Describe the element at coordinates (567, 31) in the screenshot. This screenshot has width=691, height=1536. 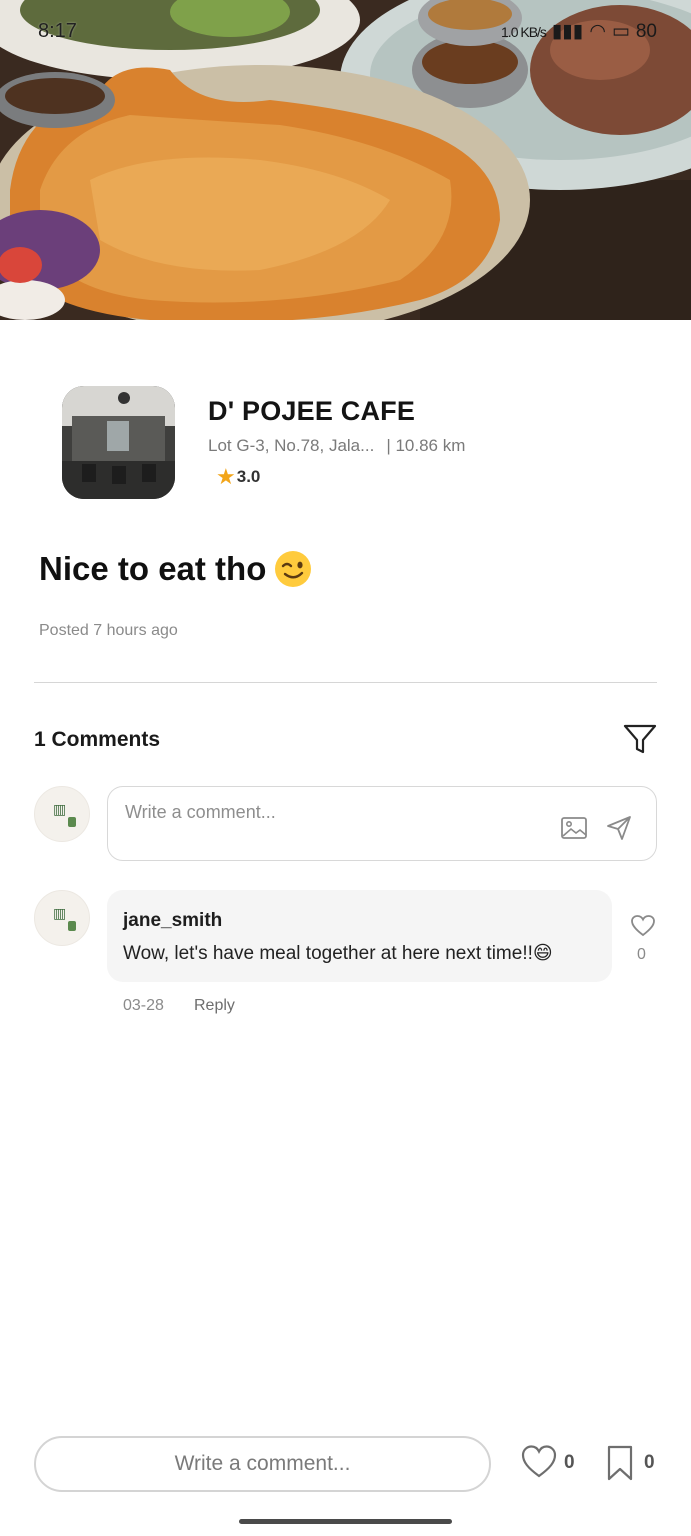
I see `signal-icon: ▮▮▮` at that location.